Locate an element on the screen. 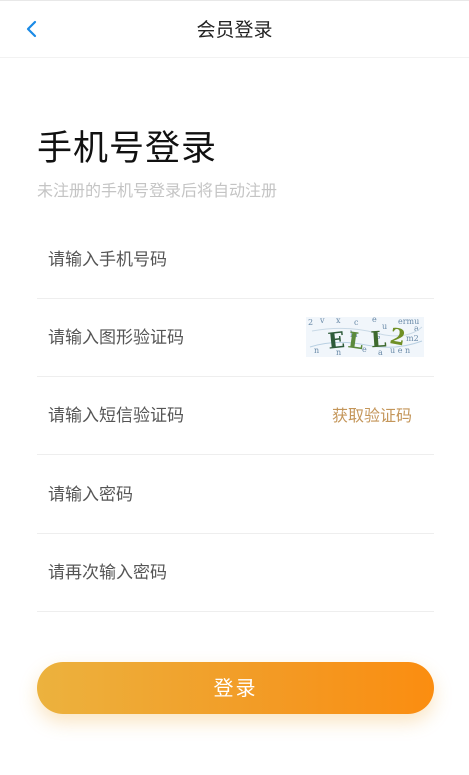  confirm-password-field-row is located at coordinates (235, 573).